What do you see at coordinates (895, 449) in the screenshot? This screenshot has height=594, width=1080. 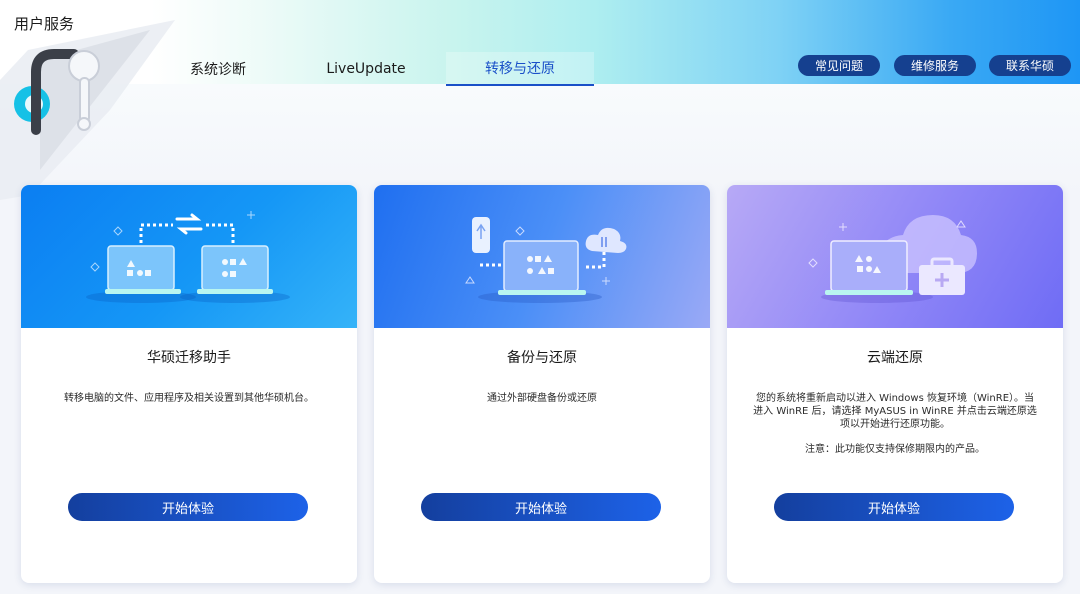 I see `card-note: 注意：此功能仅支持保修期限内的产品。` at bounding box center [895, 449].